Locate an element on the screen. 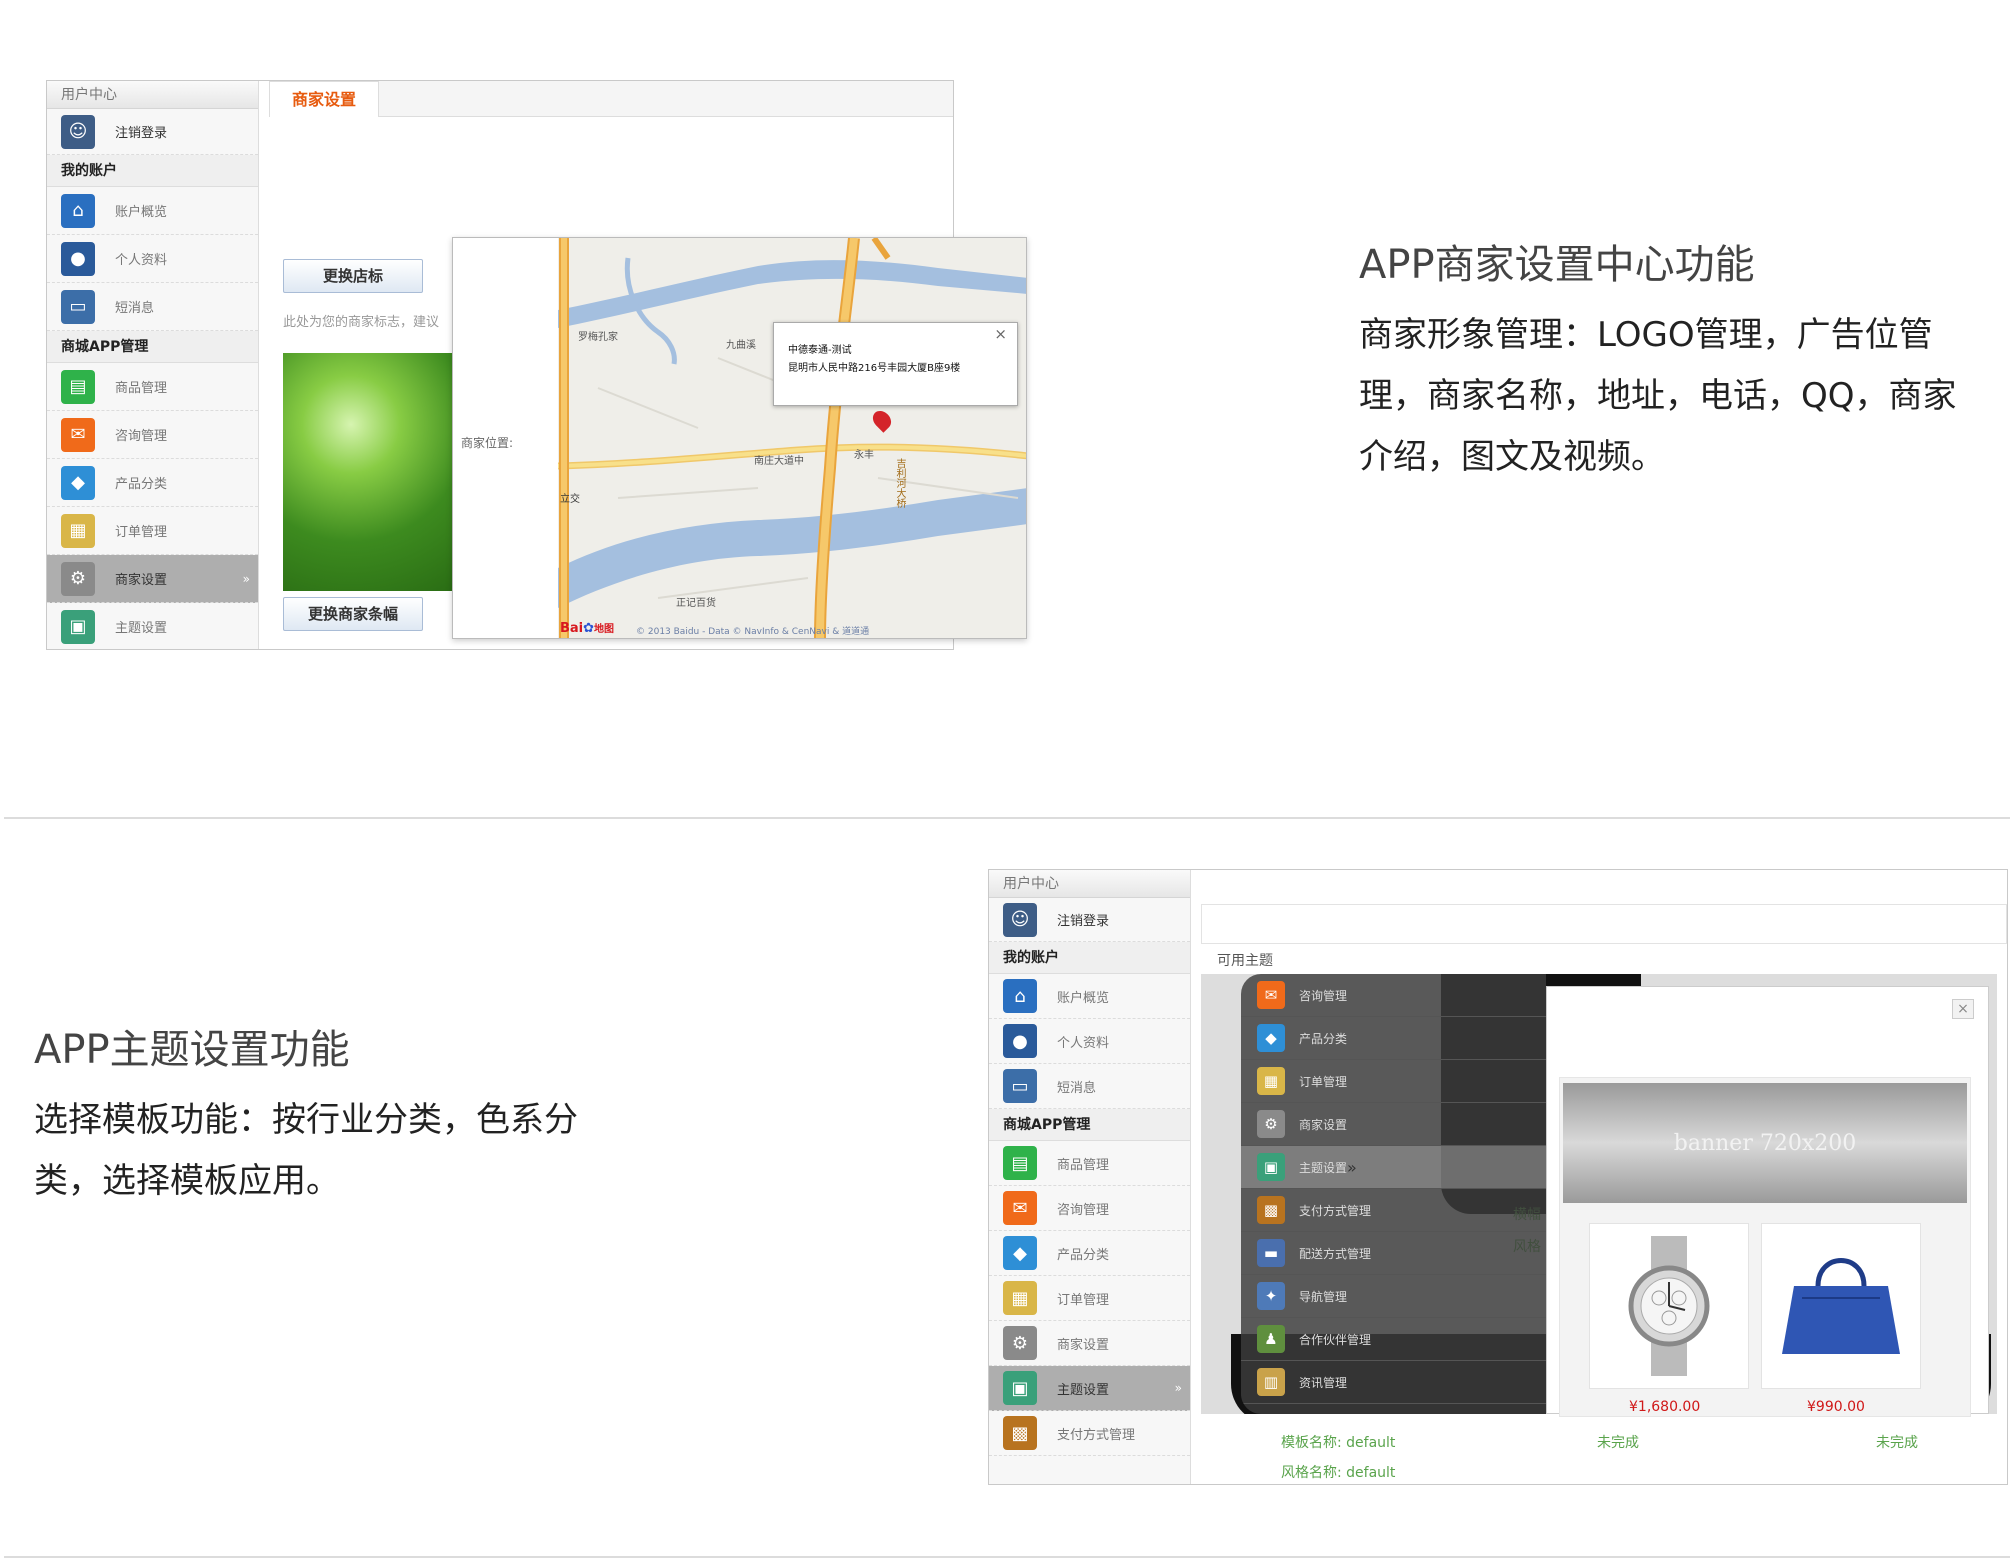 This screenshot has height=1562, width=2010. map-label-3: 永丰 is located at coordinates (864, 455).